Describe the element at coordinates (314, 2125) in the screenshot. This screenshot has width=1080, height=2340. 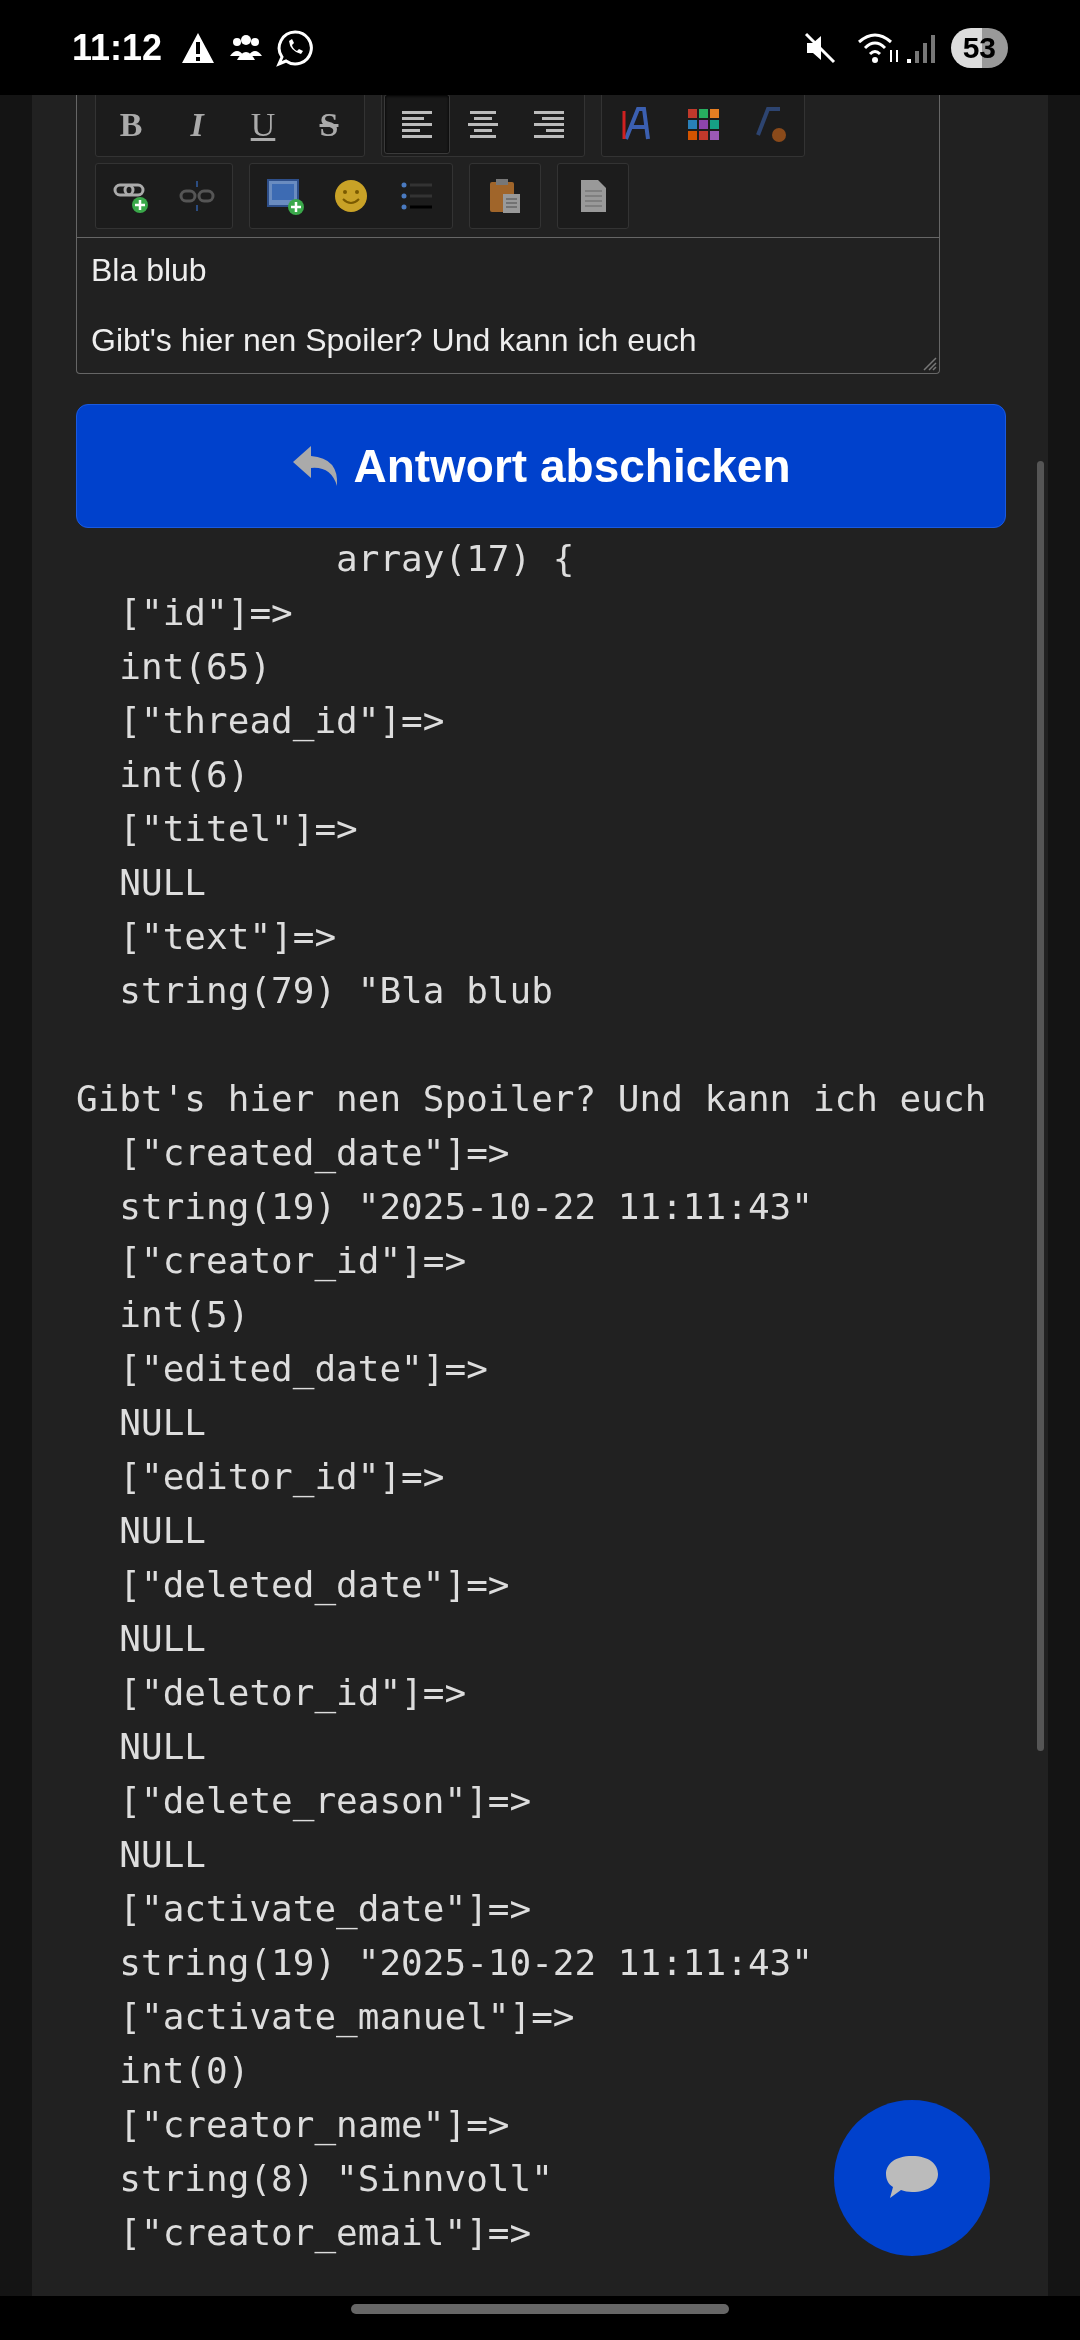
I see `code-line: ["creator_name"]=>` at that location.